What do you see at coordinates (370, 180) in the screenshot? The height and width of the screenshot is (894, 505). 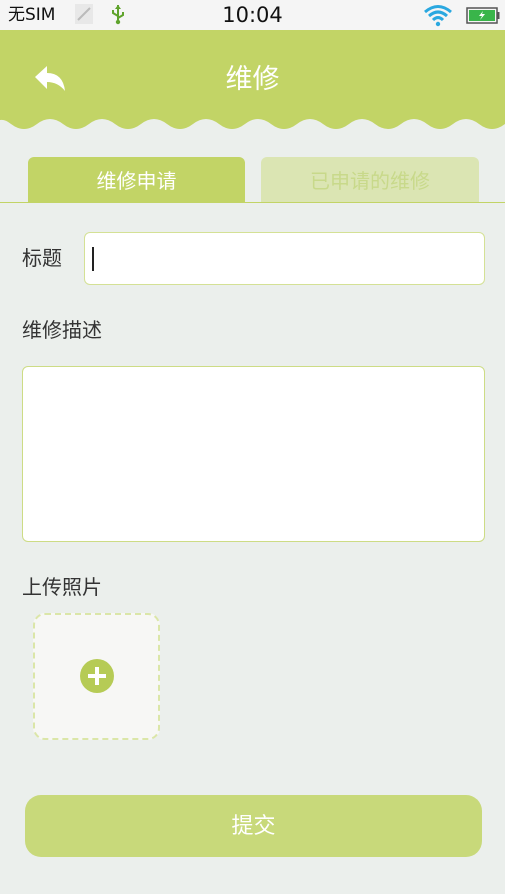 I see `tab-submitted-repairs: 已申请的维修` at bounding box center [370, 180].